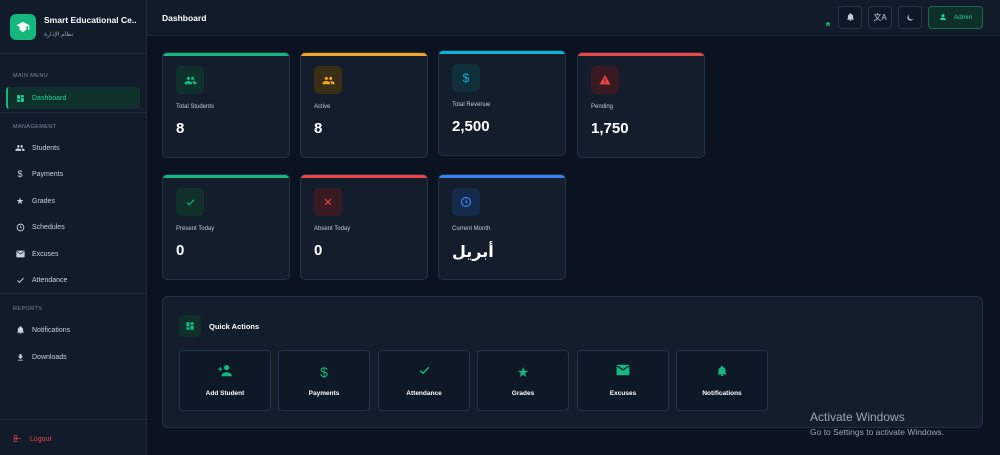 Image resolution: width=1000 pixels, height=455 pixels. What do you see at coordinates (35, 127) in the screenshot?
I see `section-management: MANAGEMENT` at bounding box center [35, 127].